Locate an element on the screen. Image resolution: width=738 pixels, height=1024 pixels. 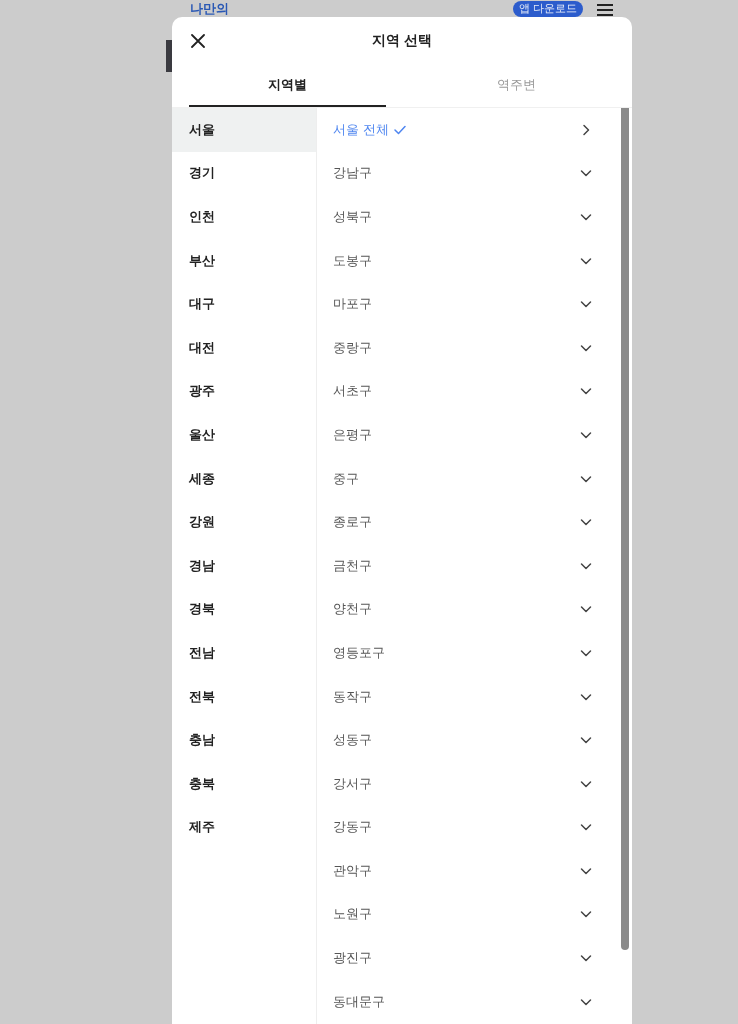
district-item: 마포구 is located at coordinates (466, 304).